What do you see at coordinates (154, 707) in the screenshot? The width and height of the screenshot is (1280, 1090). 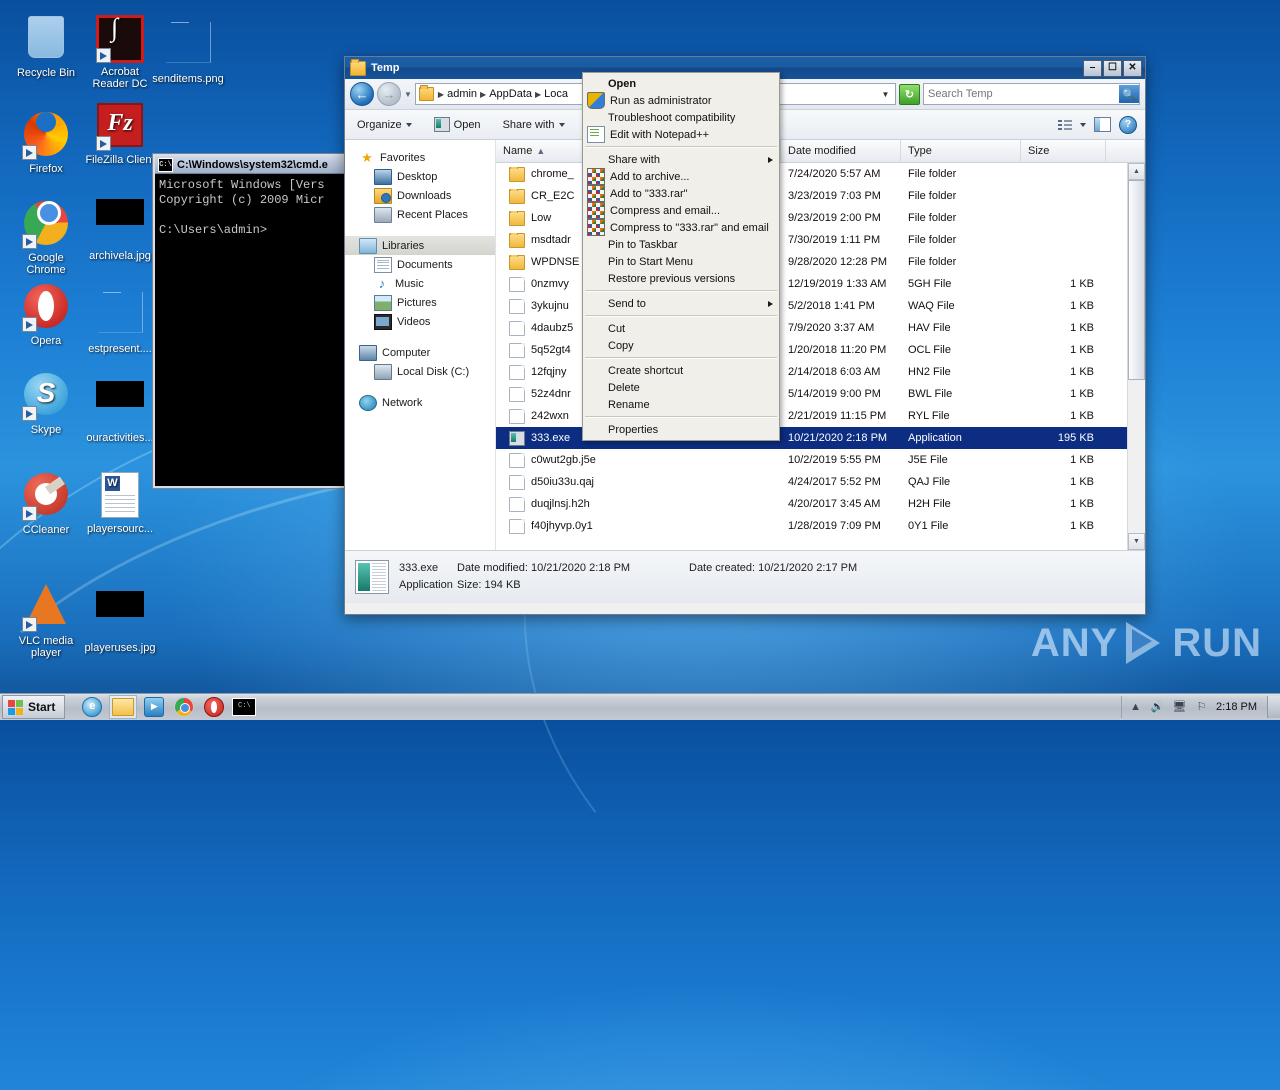 I see `taskbar-button-media-player: ▶` at bounding box center [154, 707].